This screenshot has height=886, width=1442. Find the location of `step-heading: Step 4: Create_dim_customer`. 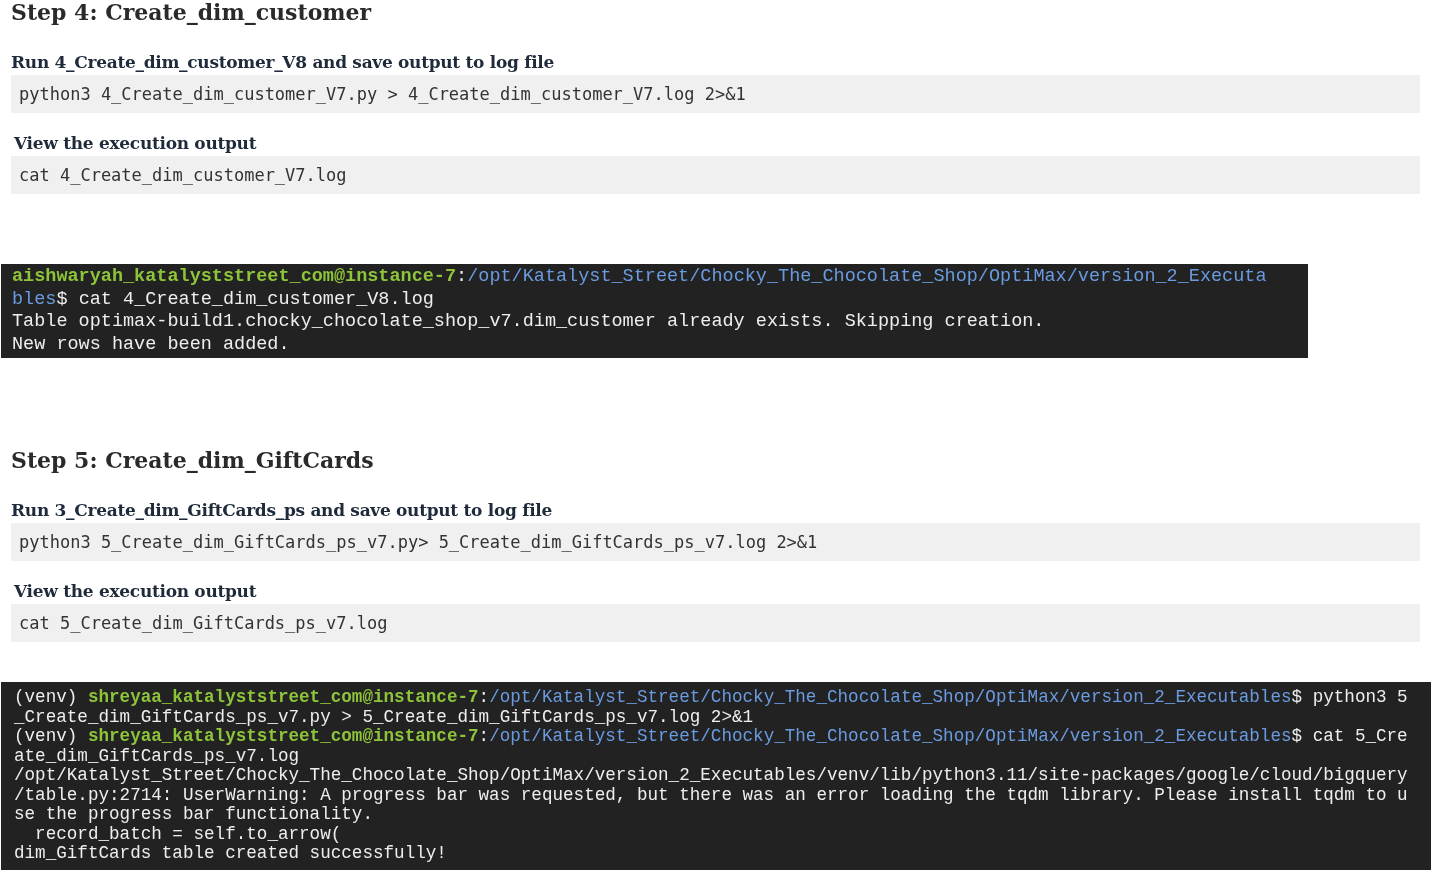

step-heading: Step 4: Create_dim_customer is located at coordinates (191, 12).